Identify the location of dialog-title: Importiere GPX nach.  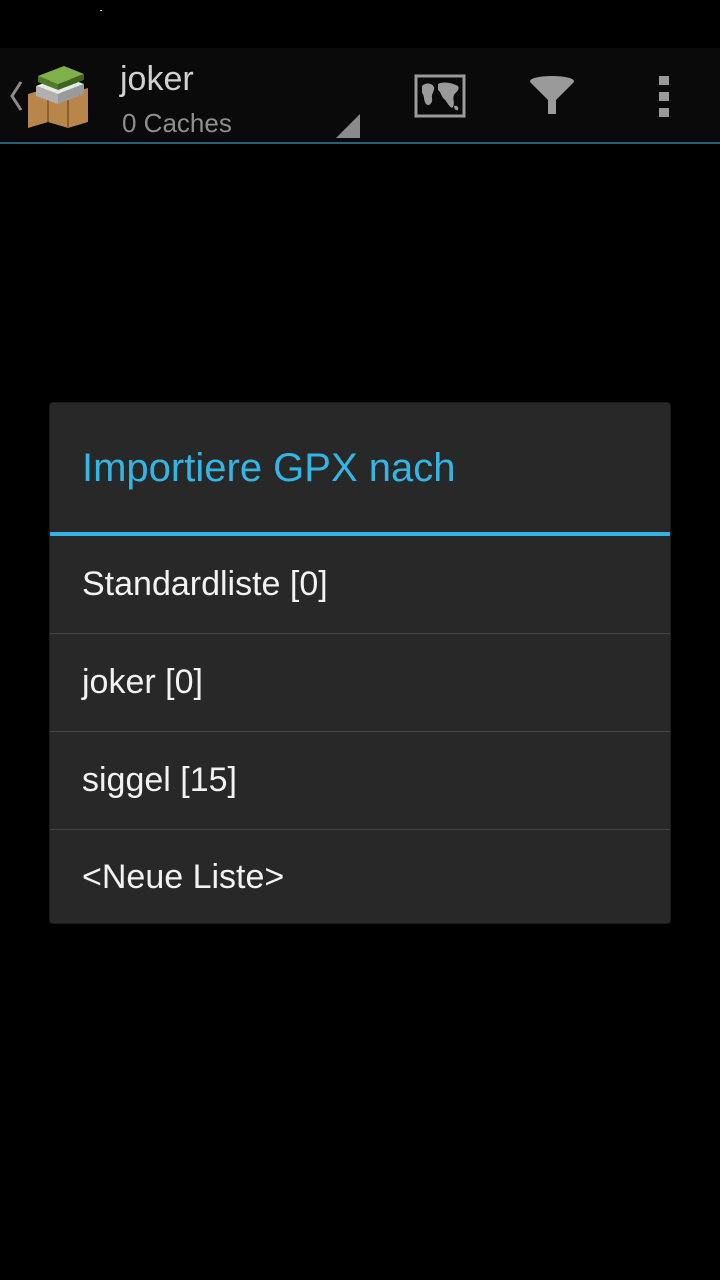
(269, 468).